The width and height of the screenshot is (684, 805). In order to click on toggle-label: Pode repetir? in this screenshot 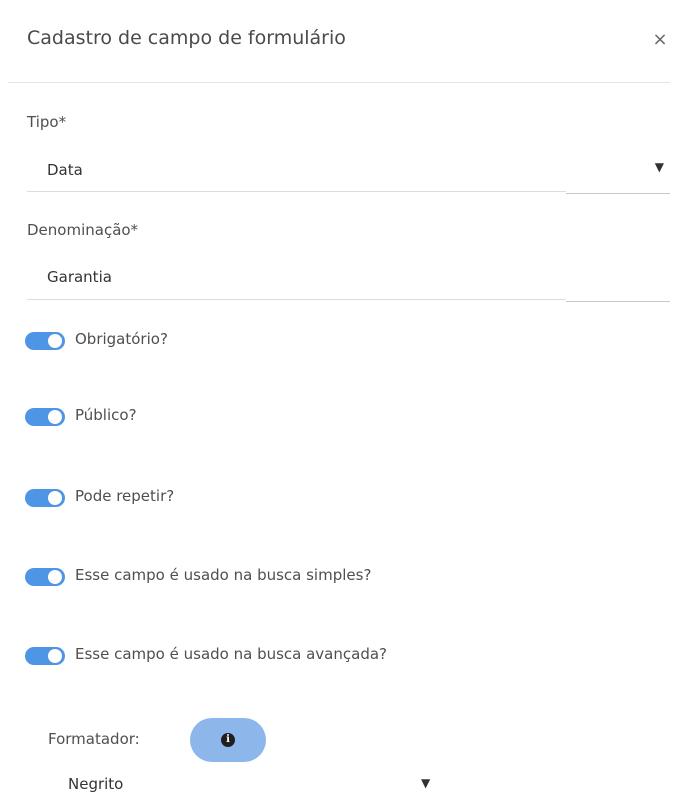, I will do `click(125, 496)`.